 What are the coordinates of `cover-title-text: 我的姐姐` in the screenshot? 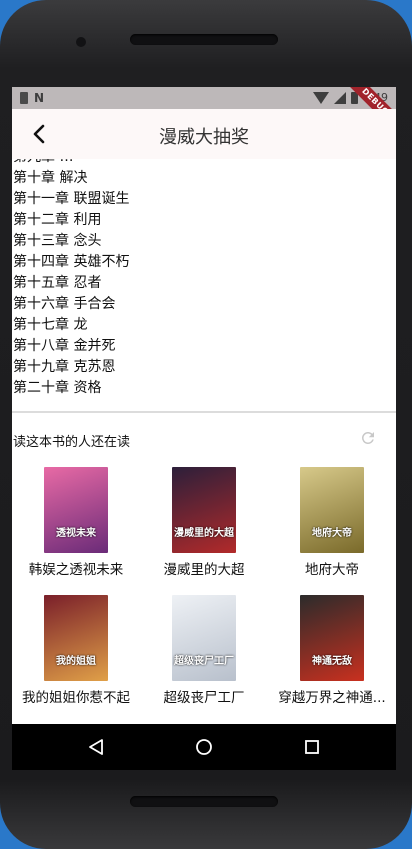 It's located at (76, 661).